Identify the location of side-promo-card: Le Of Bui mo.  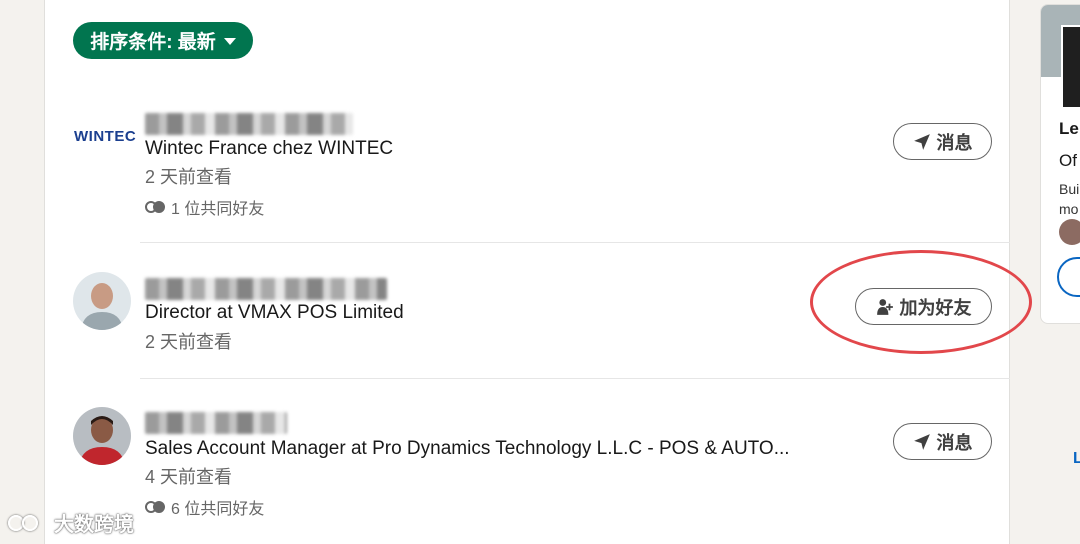
(1060, 164).